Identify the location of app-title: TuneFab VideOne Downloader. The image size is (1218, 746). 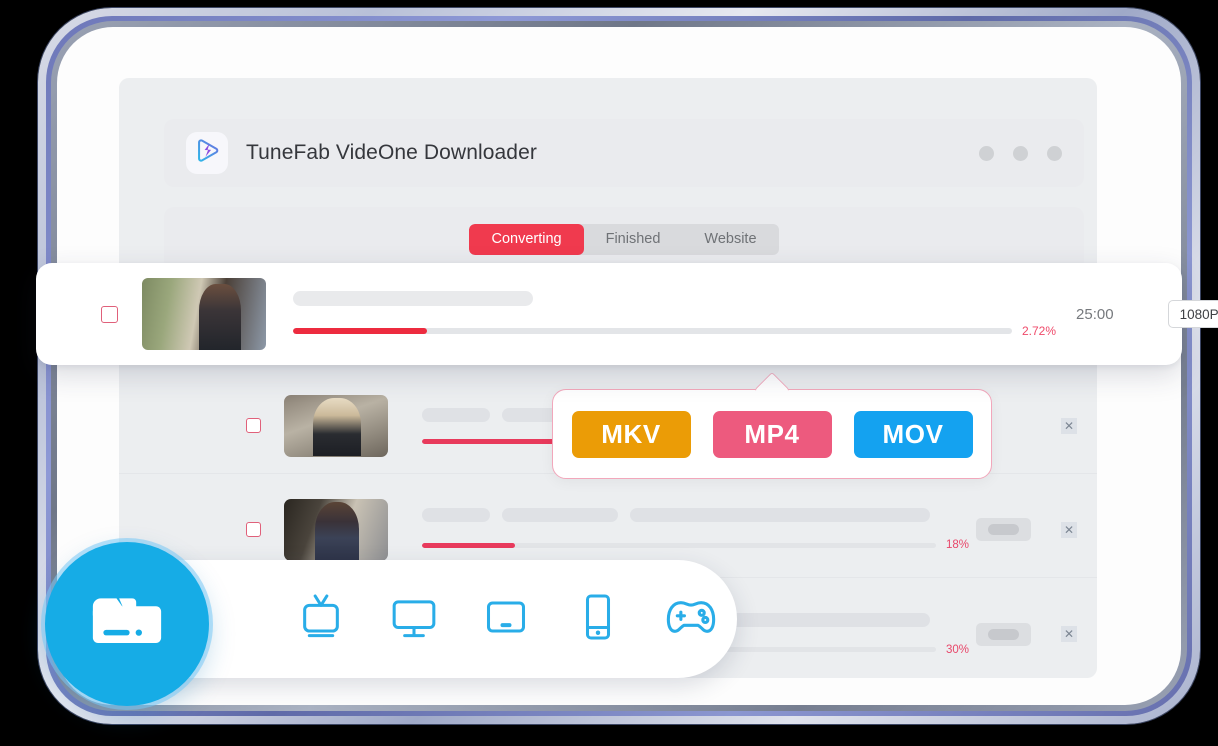
(391, 152).